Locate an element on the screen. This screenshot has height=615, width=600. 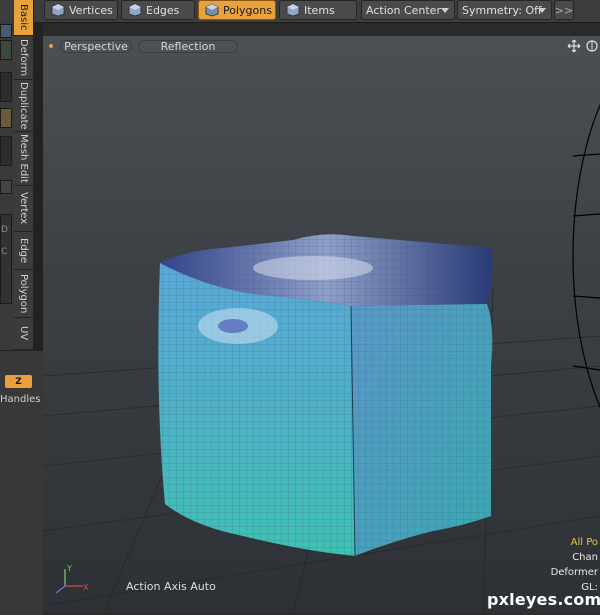
shading-mode-label: Reflection is located at coordinates (188, 46).